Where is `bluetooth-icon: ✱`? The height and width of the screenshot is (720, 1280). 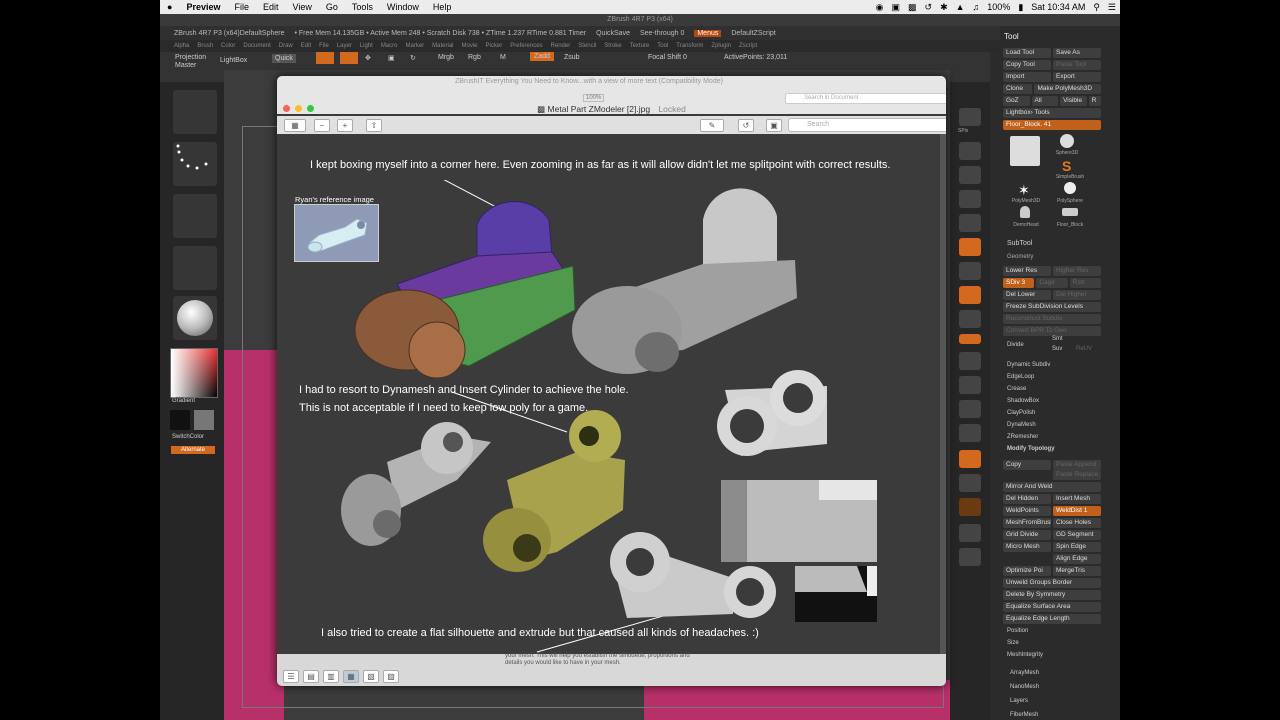 bluetooth-icon: ✱ is located at coordinates (944, 7).